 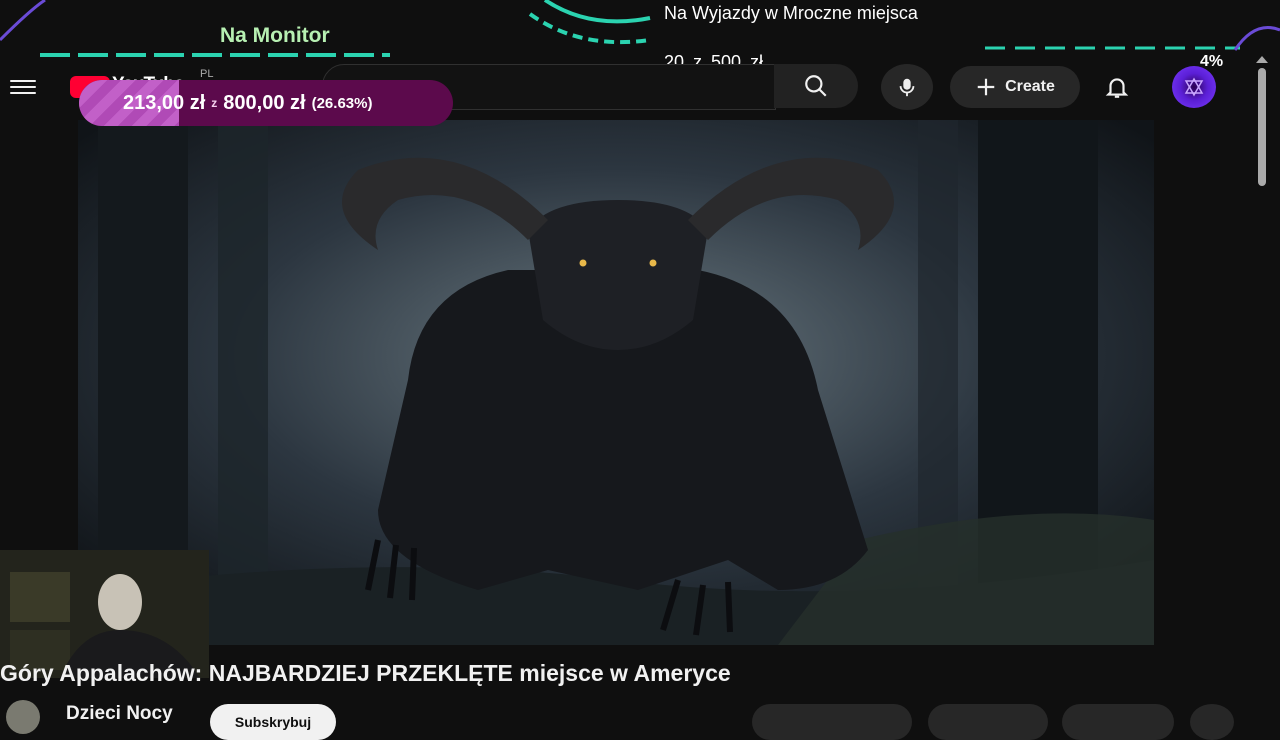 I want to click on save-button, so click(x=1118, y=722).